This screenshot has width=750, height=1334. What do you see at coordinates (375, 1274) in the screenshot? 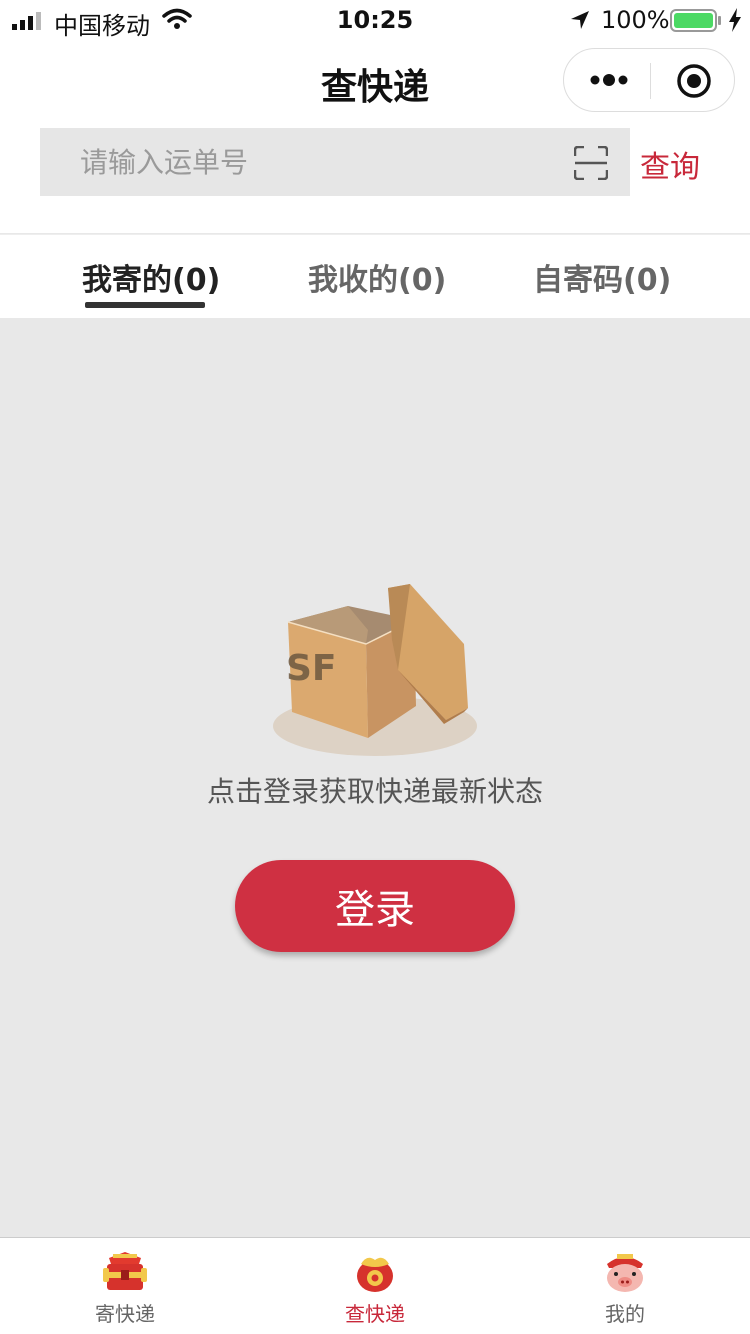
I see `track-package-icon` at bounding box center [375, 1274].